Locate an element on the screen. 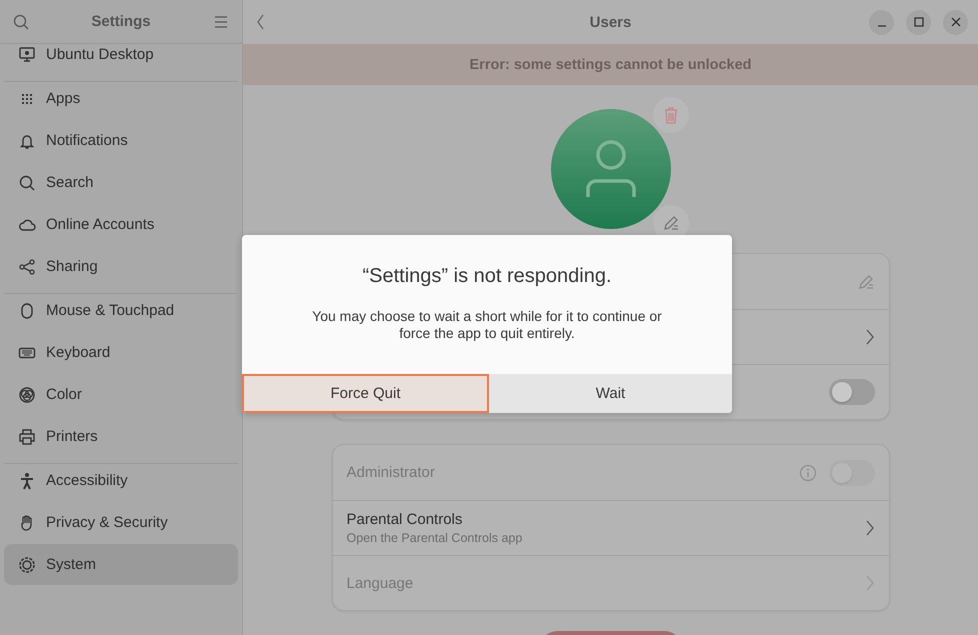  sidebar-item: Online Accounts is located at coordinates (121, 224).